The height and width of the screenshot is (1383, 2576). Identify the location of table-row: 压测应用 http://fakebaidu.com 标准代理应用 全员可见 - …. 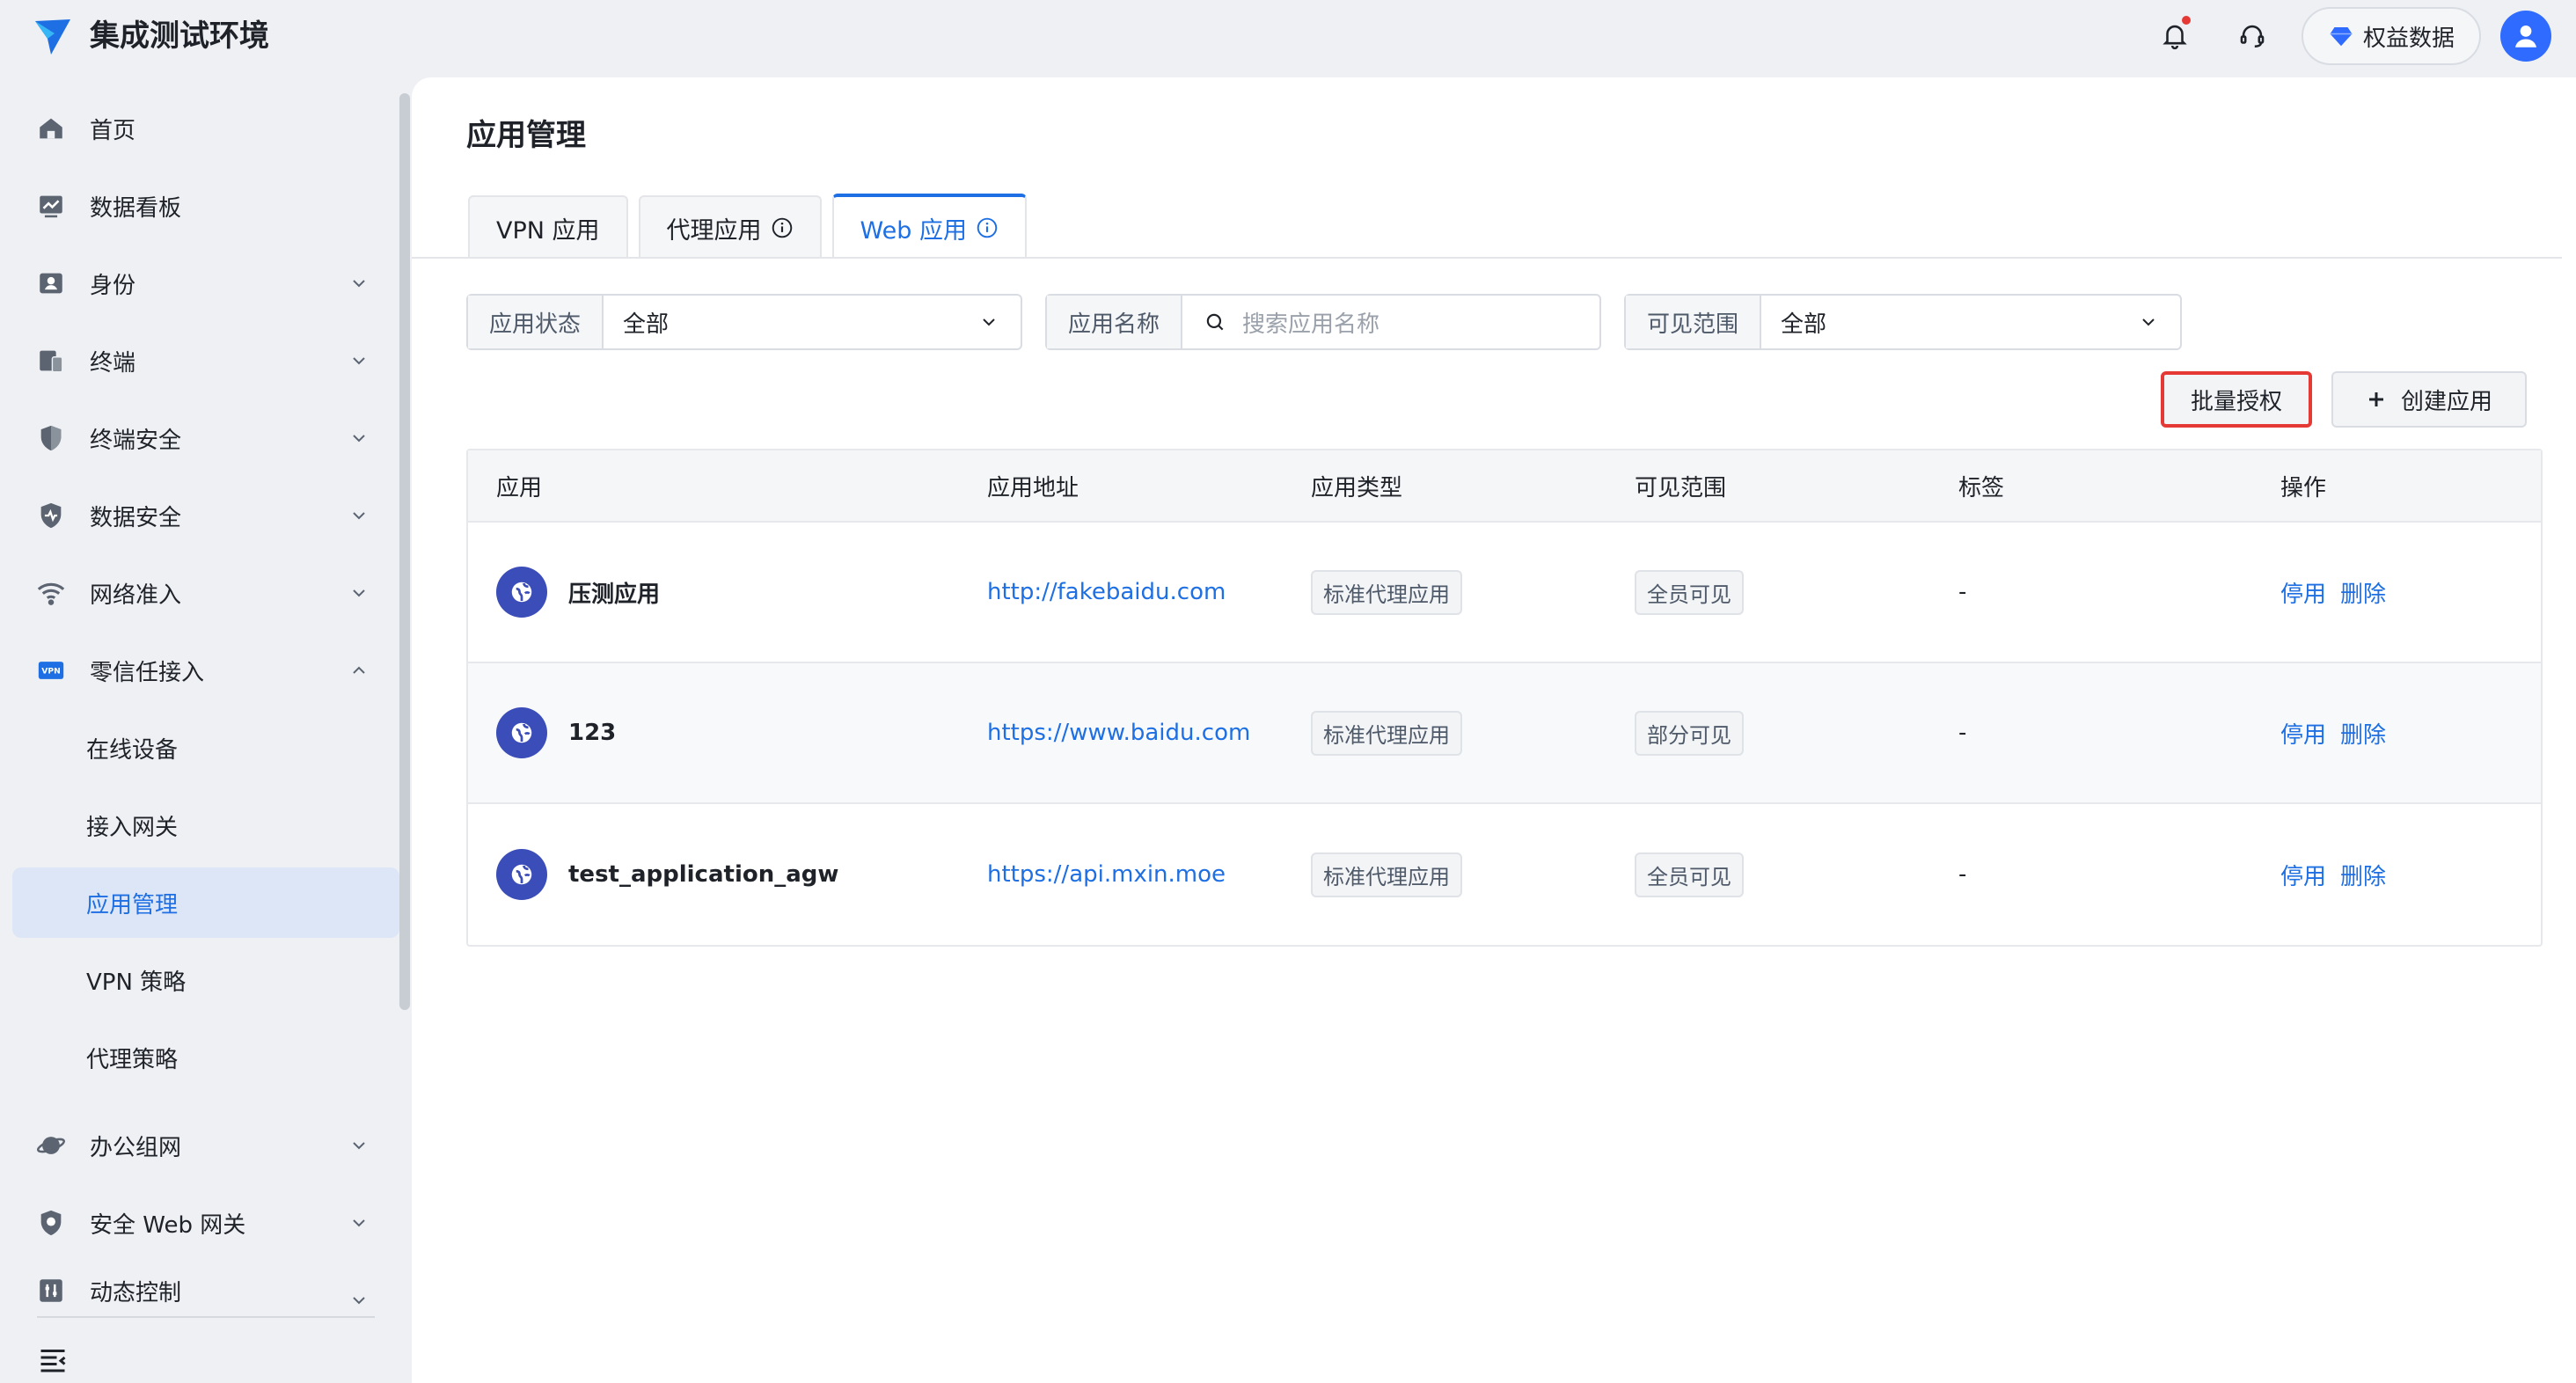
(1504, 593).